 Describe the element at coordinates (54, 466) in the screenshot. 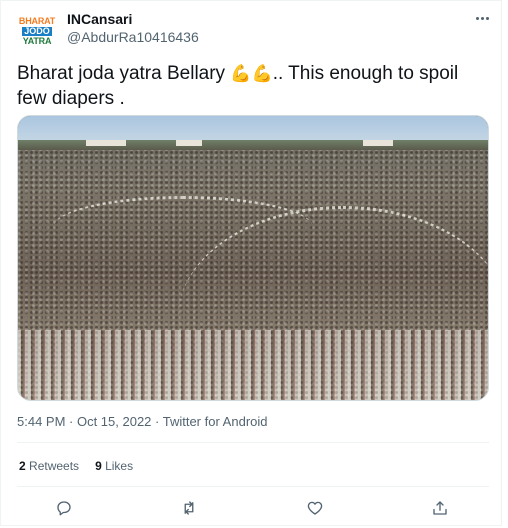

I see `retweets-label: Retweets` at that location.